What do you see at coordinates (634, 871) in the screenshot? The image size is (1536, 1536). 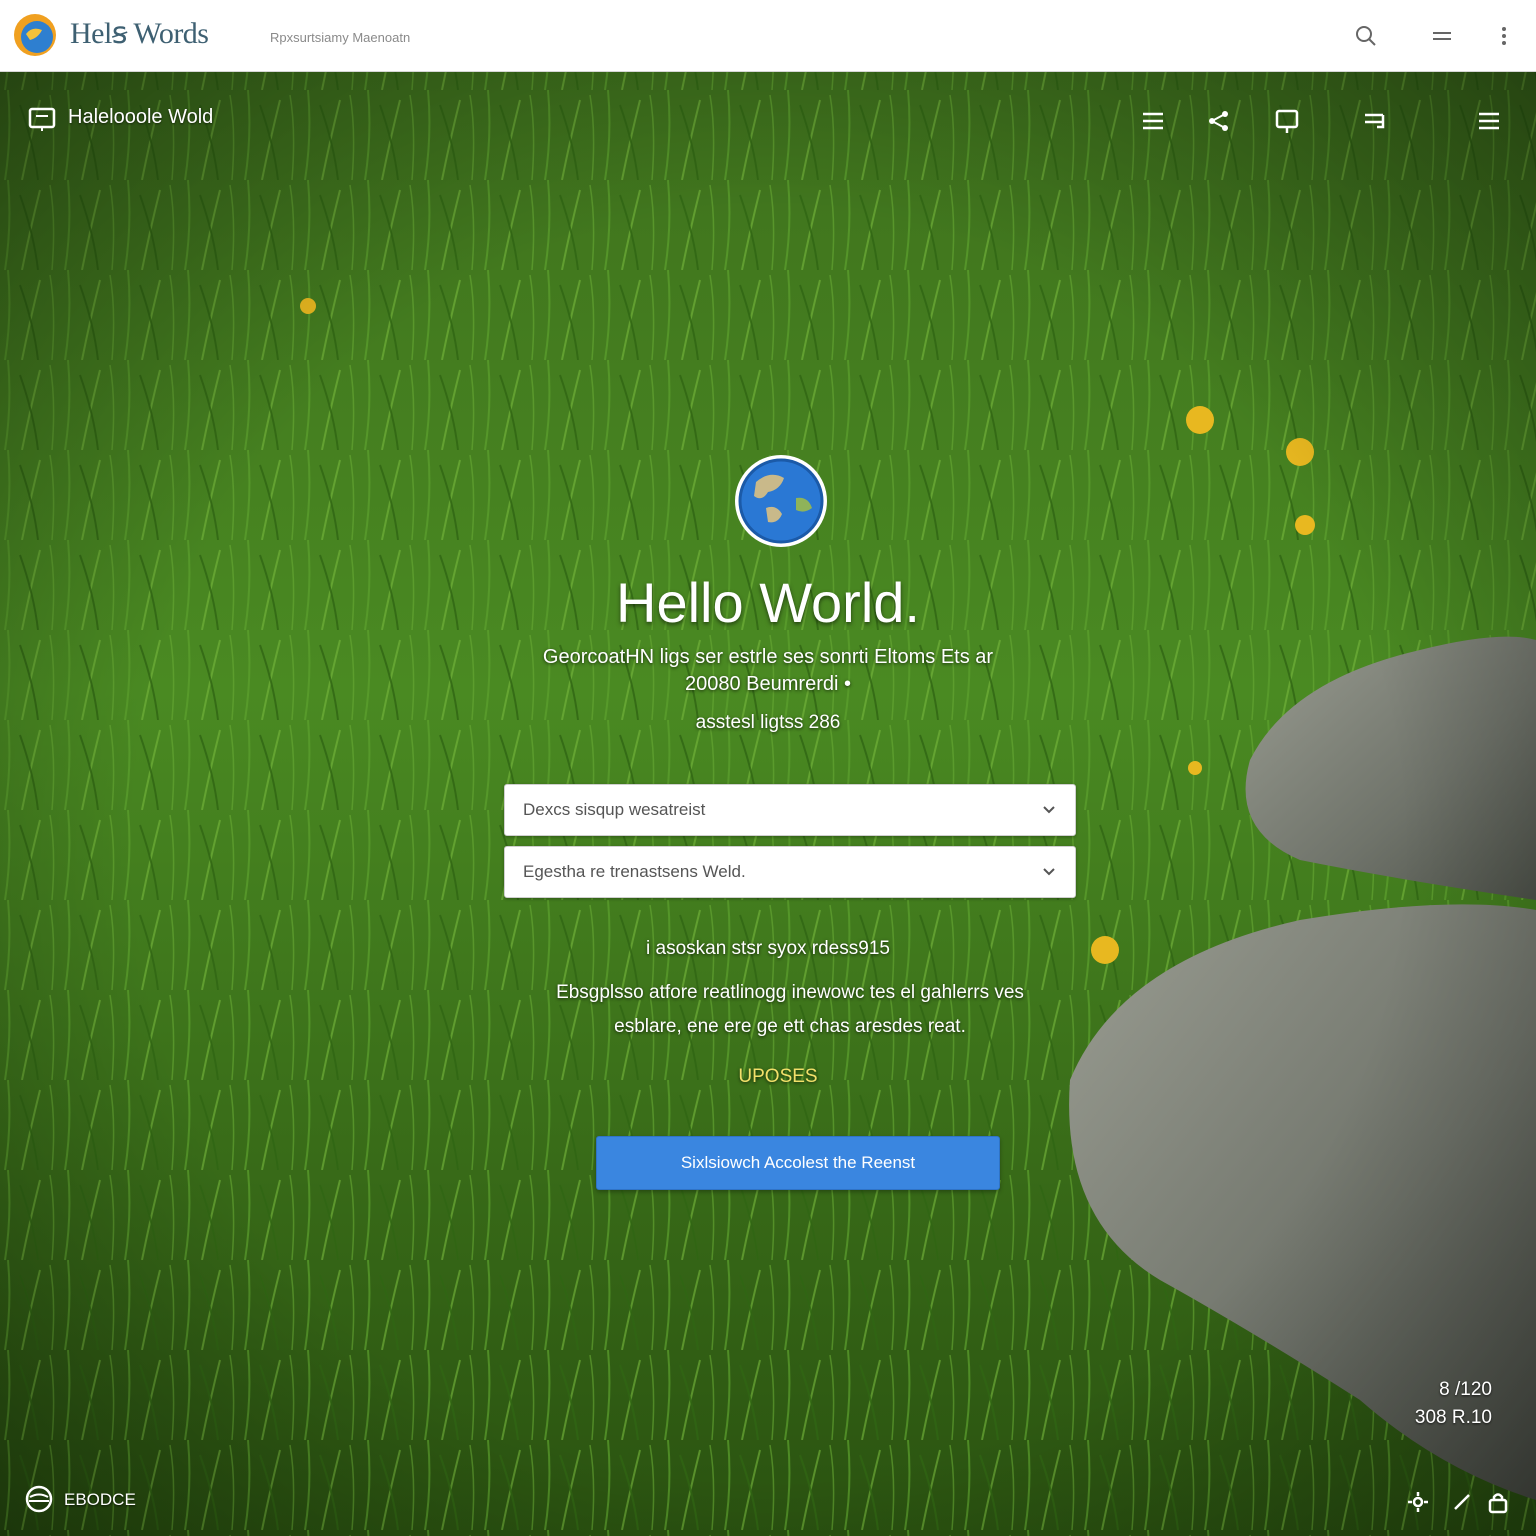 I see `dropdown-value: Egestha re trenastsens Weld.` at bounding box center [634, 871].